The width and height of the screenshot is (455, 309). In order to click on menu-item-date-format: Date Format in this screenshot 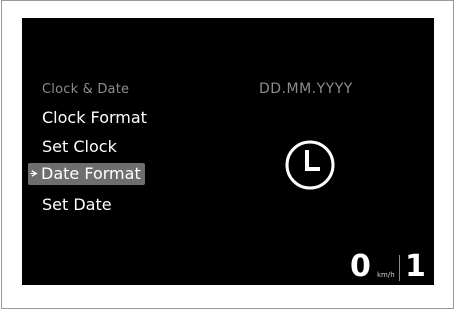, I will do `click(86, 174)`.